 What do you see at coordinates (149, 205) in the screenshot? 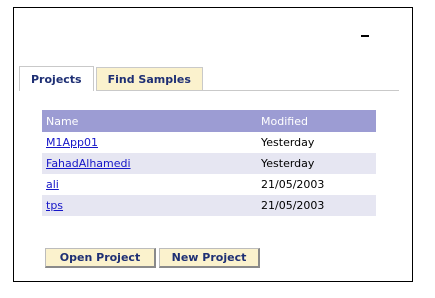
I see `project-name-cell: tps` at bounding box center [149, 205].